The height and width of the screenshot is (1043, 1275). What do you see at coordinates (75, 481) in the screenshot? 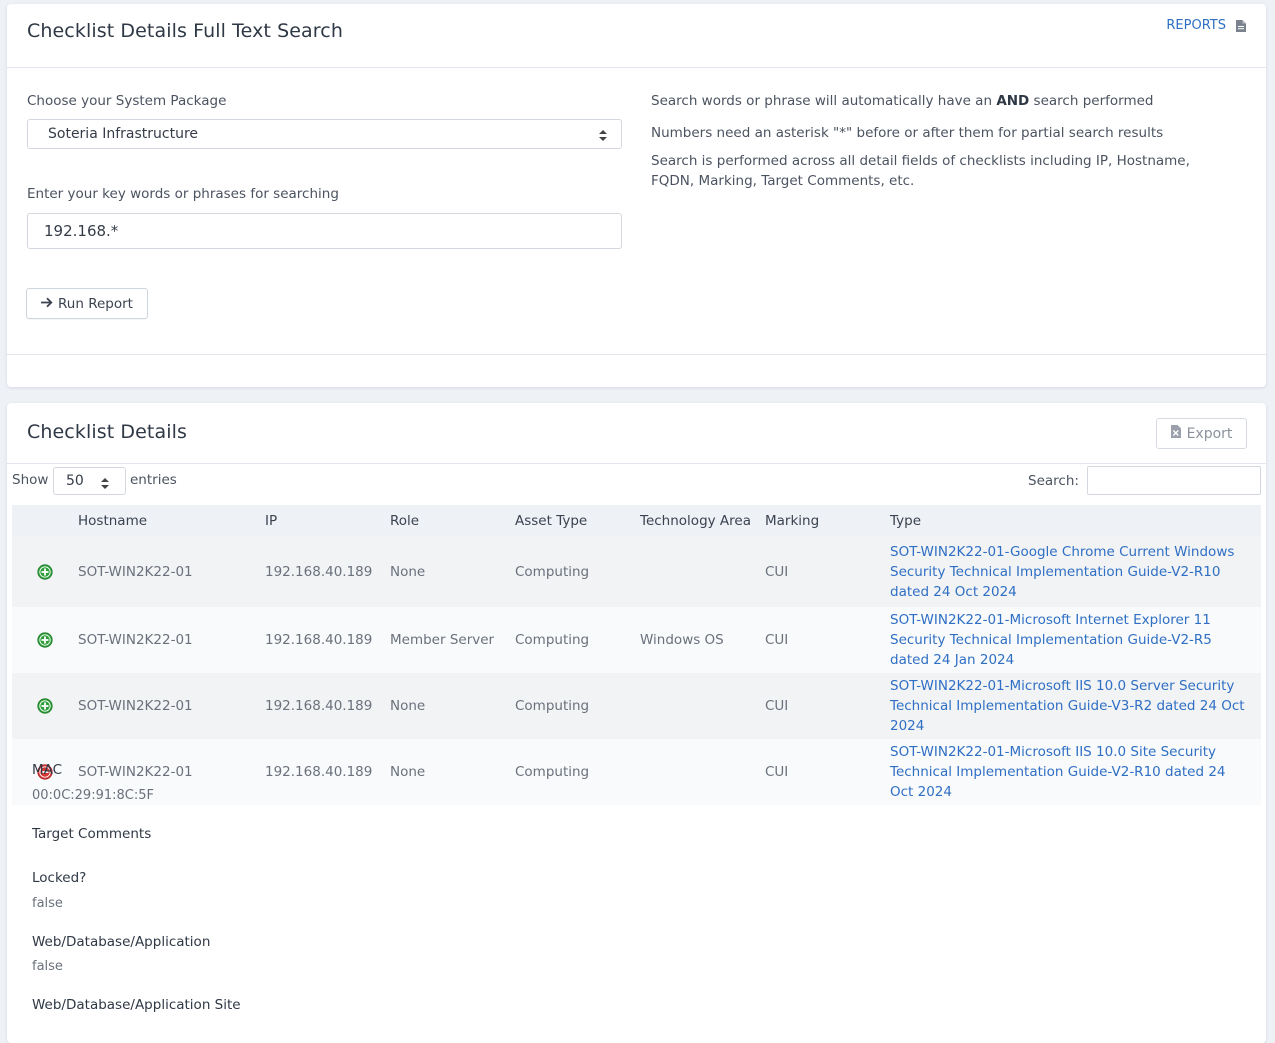
I see `entries-value: 50` at bounding box center [75, 481].